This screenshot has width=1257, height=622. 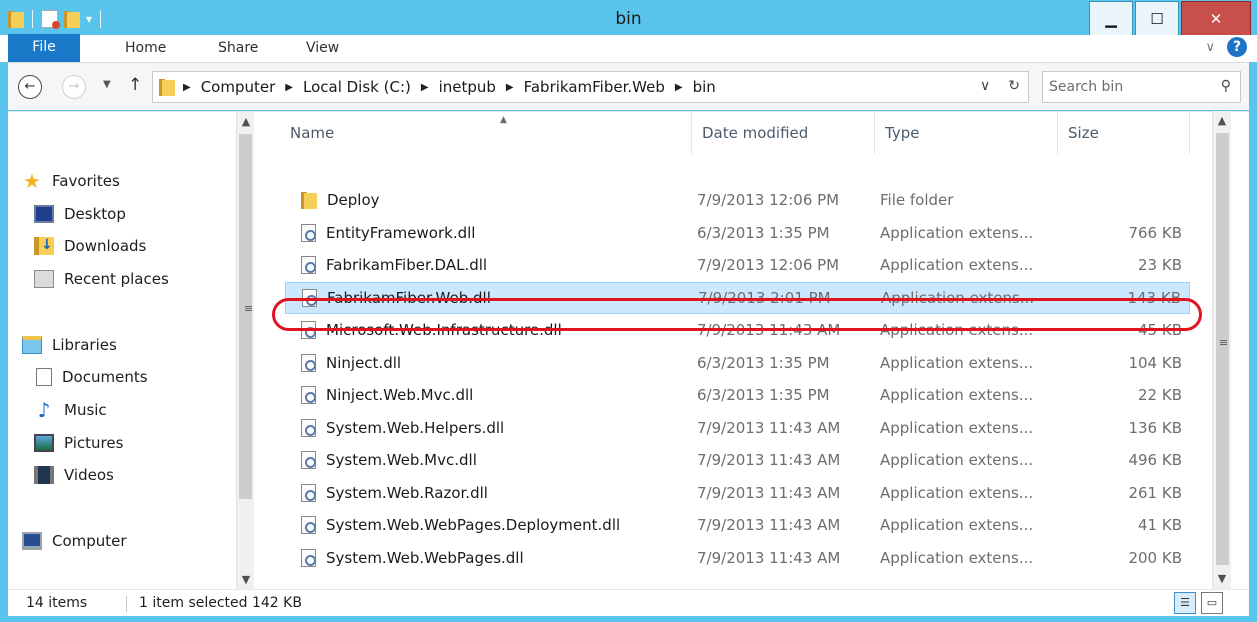 I want to click on nav-computer-label: Computer, so click(x=89, y=541).